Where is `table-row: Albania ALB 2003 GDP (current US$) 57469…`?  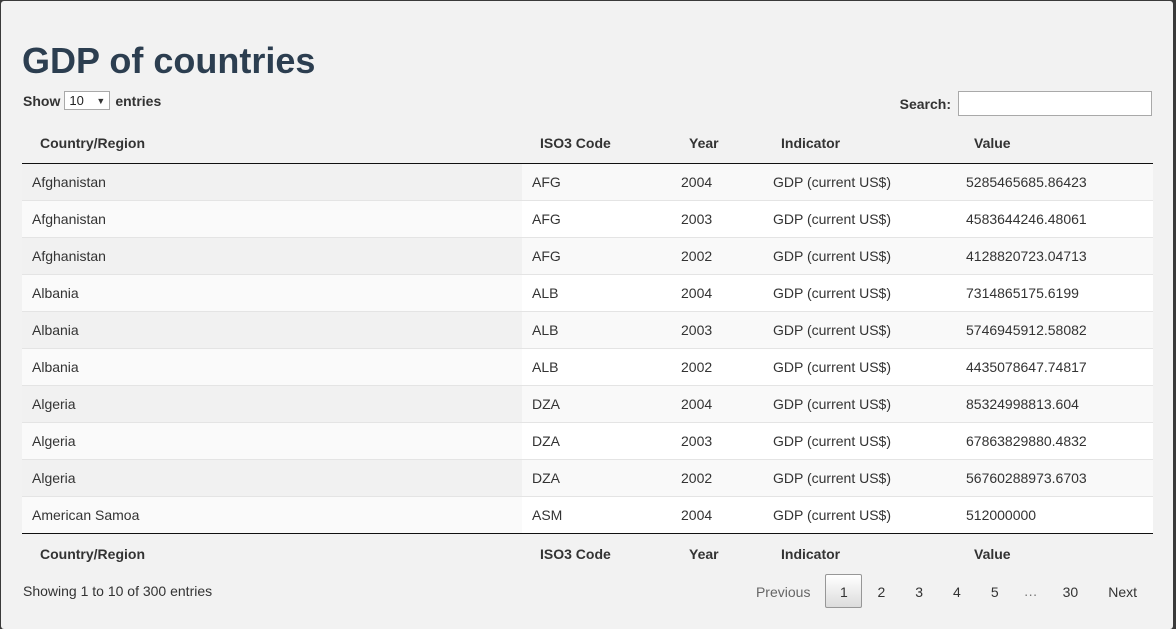
table-row: Albania ALB 2003 GDP (current US$) 57469… is located at coordinates (587, 330).